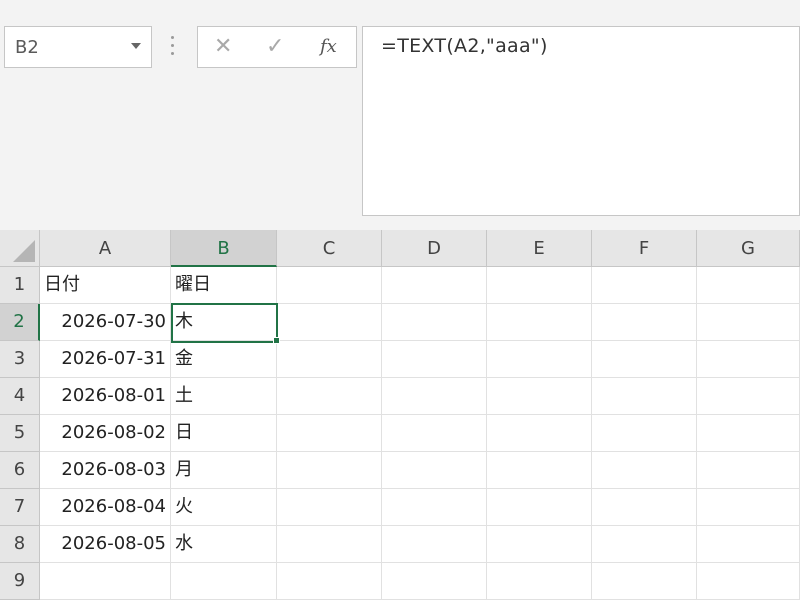 The width and height of the screenshot is (800, 600). Describe the element at coordinates (224, 433) in the screenshot. I see `cell-b5: 日` at that location.